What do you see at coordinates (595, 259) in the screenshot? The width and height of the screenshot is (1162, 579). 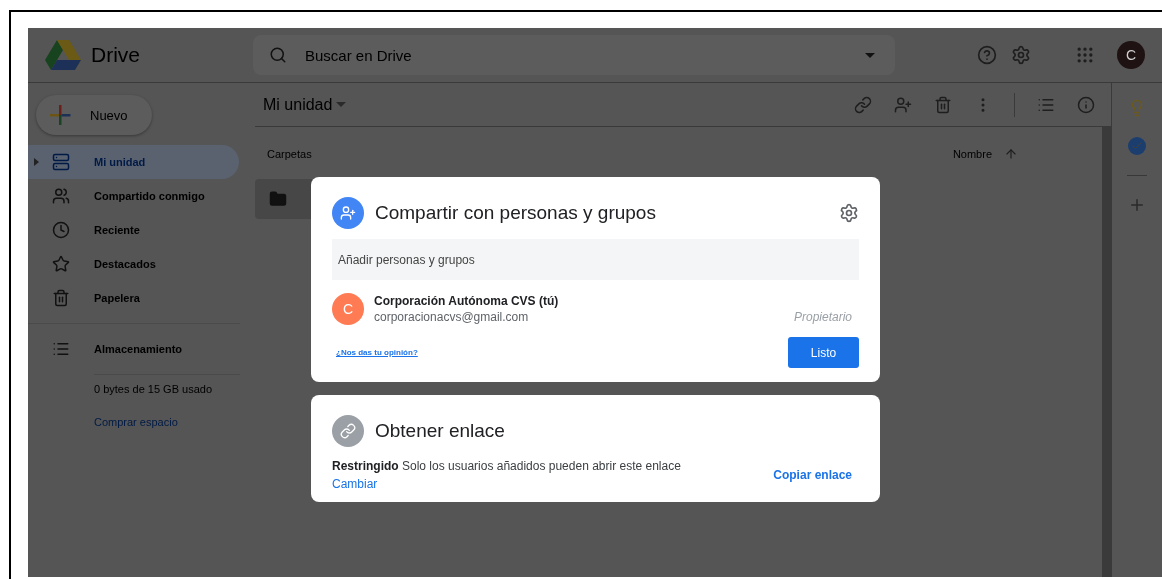 I see `add-people-field: Añadir personas y grupos` at bounding box center [595, 259].